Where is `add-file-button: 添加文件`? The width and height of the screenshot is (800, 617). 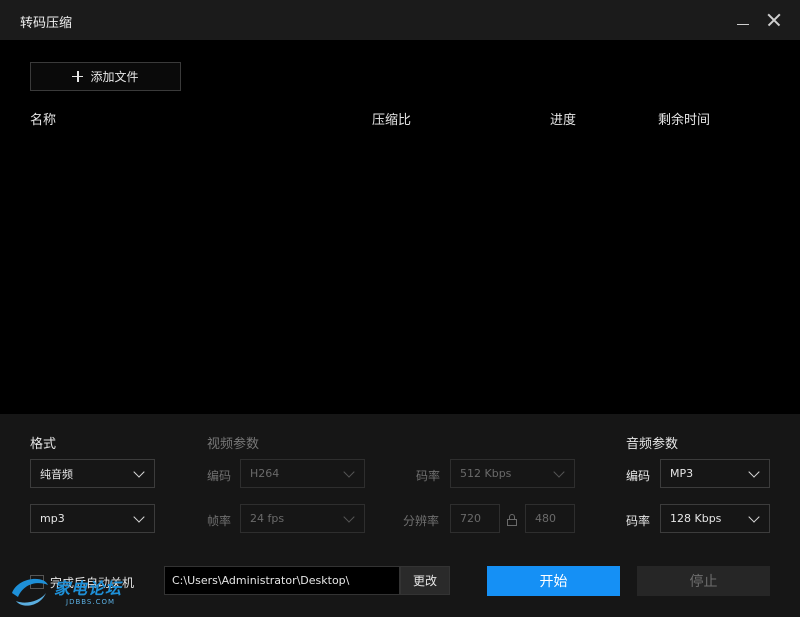 add-file-button: 添加文件 is located at coordinates (105, 76).